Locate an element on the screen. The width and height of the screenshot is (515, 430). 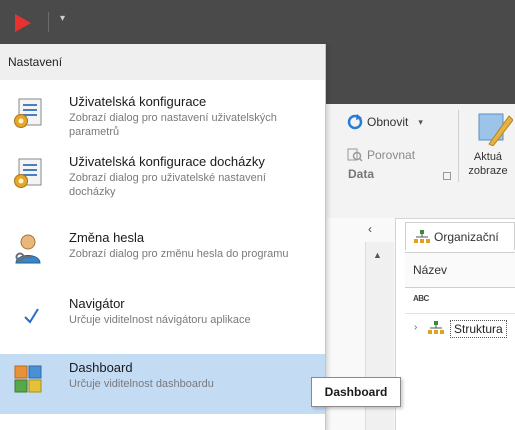
text-filter-icon: ABC is located at coordinates (421, 298).